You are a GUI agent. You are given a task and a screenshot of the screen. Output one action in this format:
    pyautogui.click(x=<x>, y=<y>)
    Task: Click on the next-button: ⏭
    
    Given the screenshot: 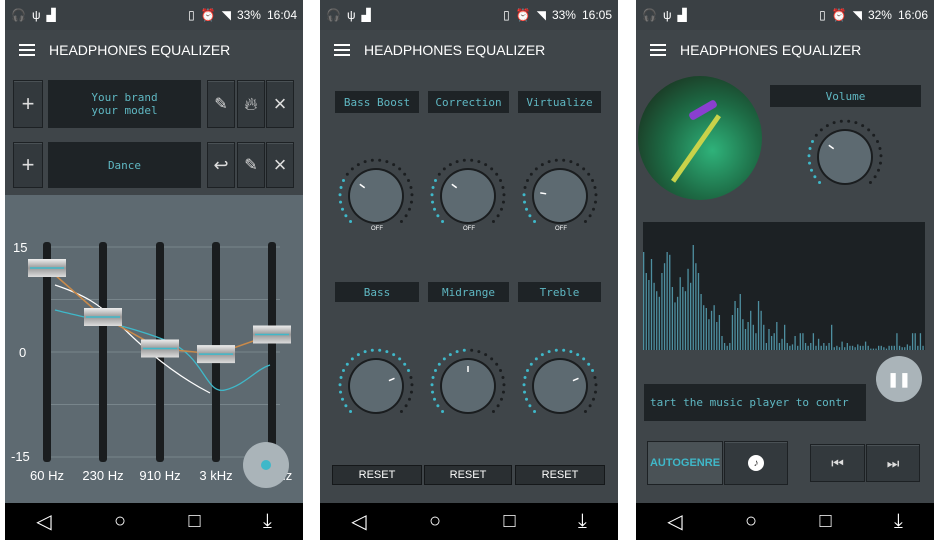 What is the action you would take?
    pyautogui.click(x=893, y=463)
    